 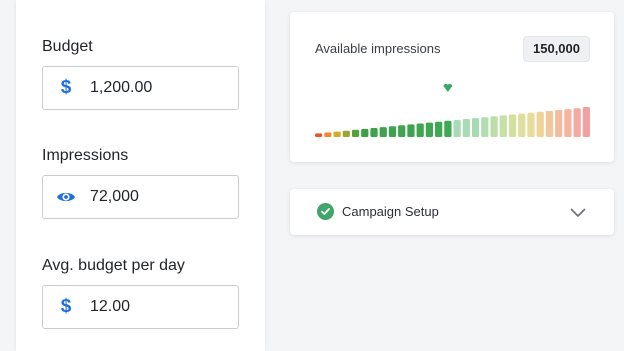 I want to click on impressions-bar-chart, so click(x=452, y=110).